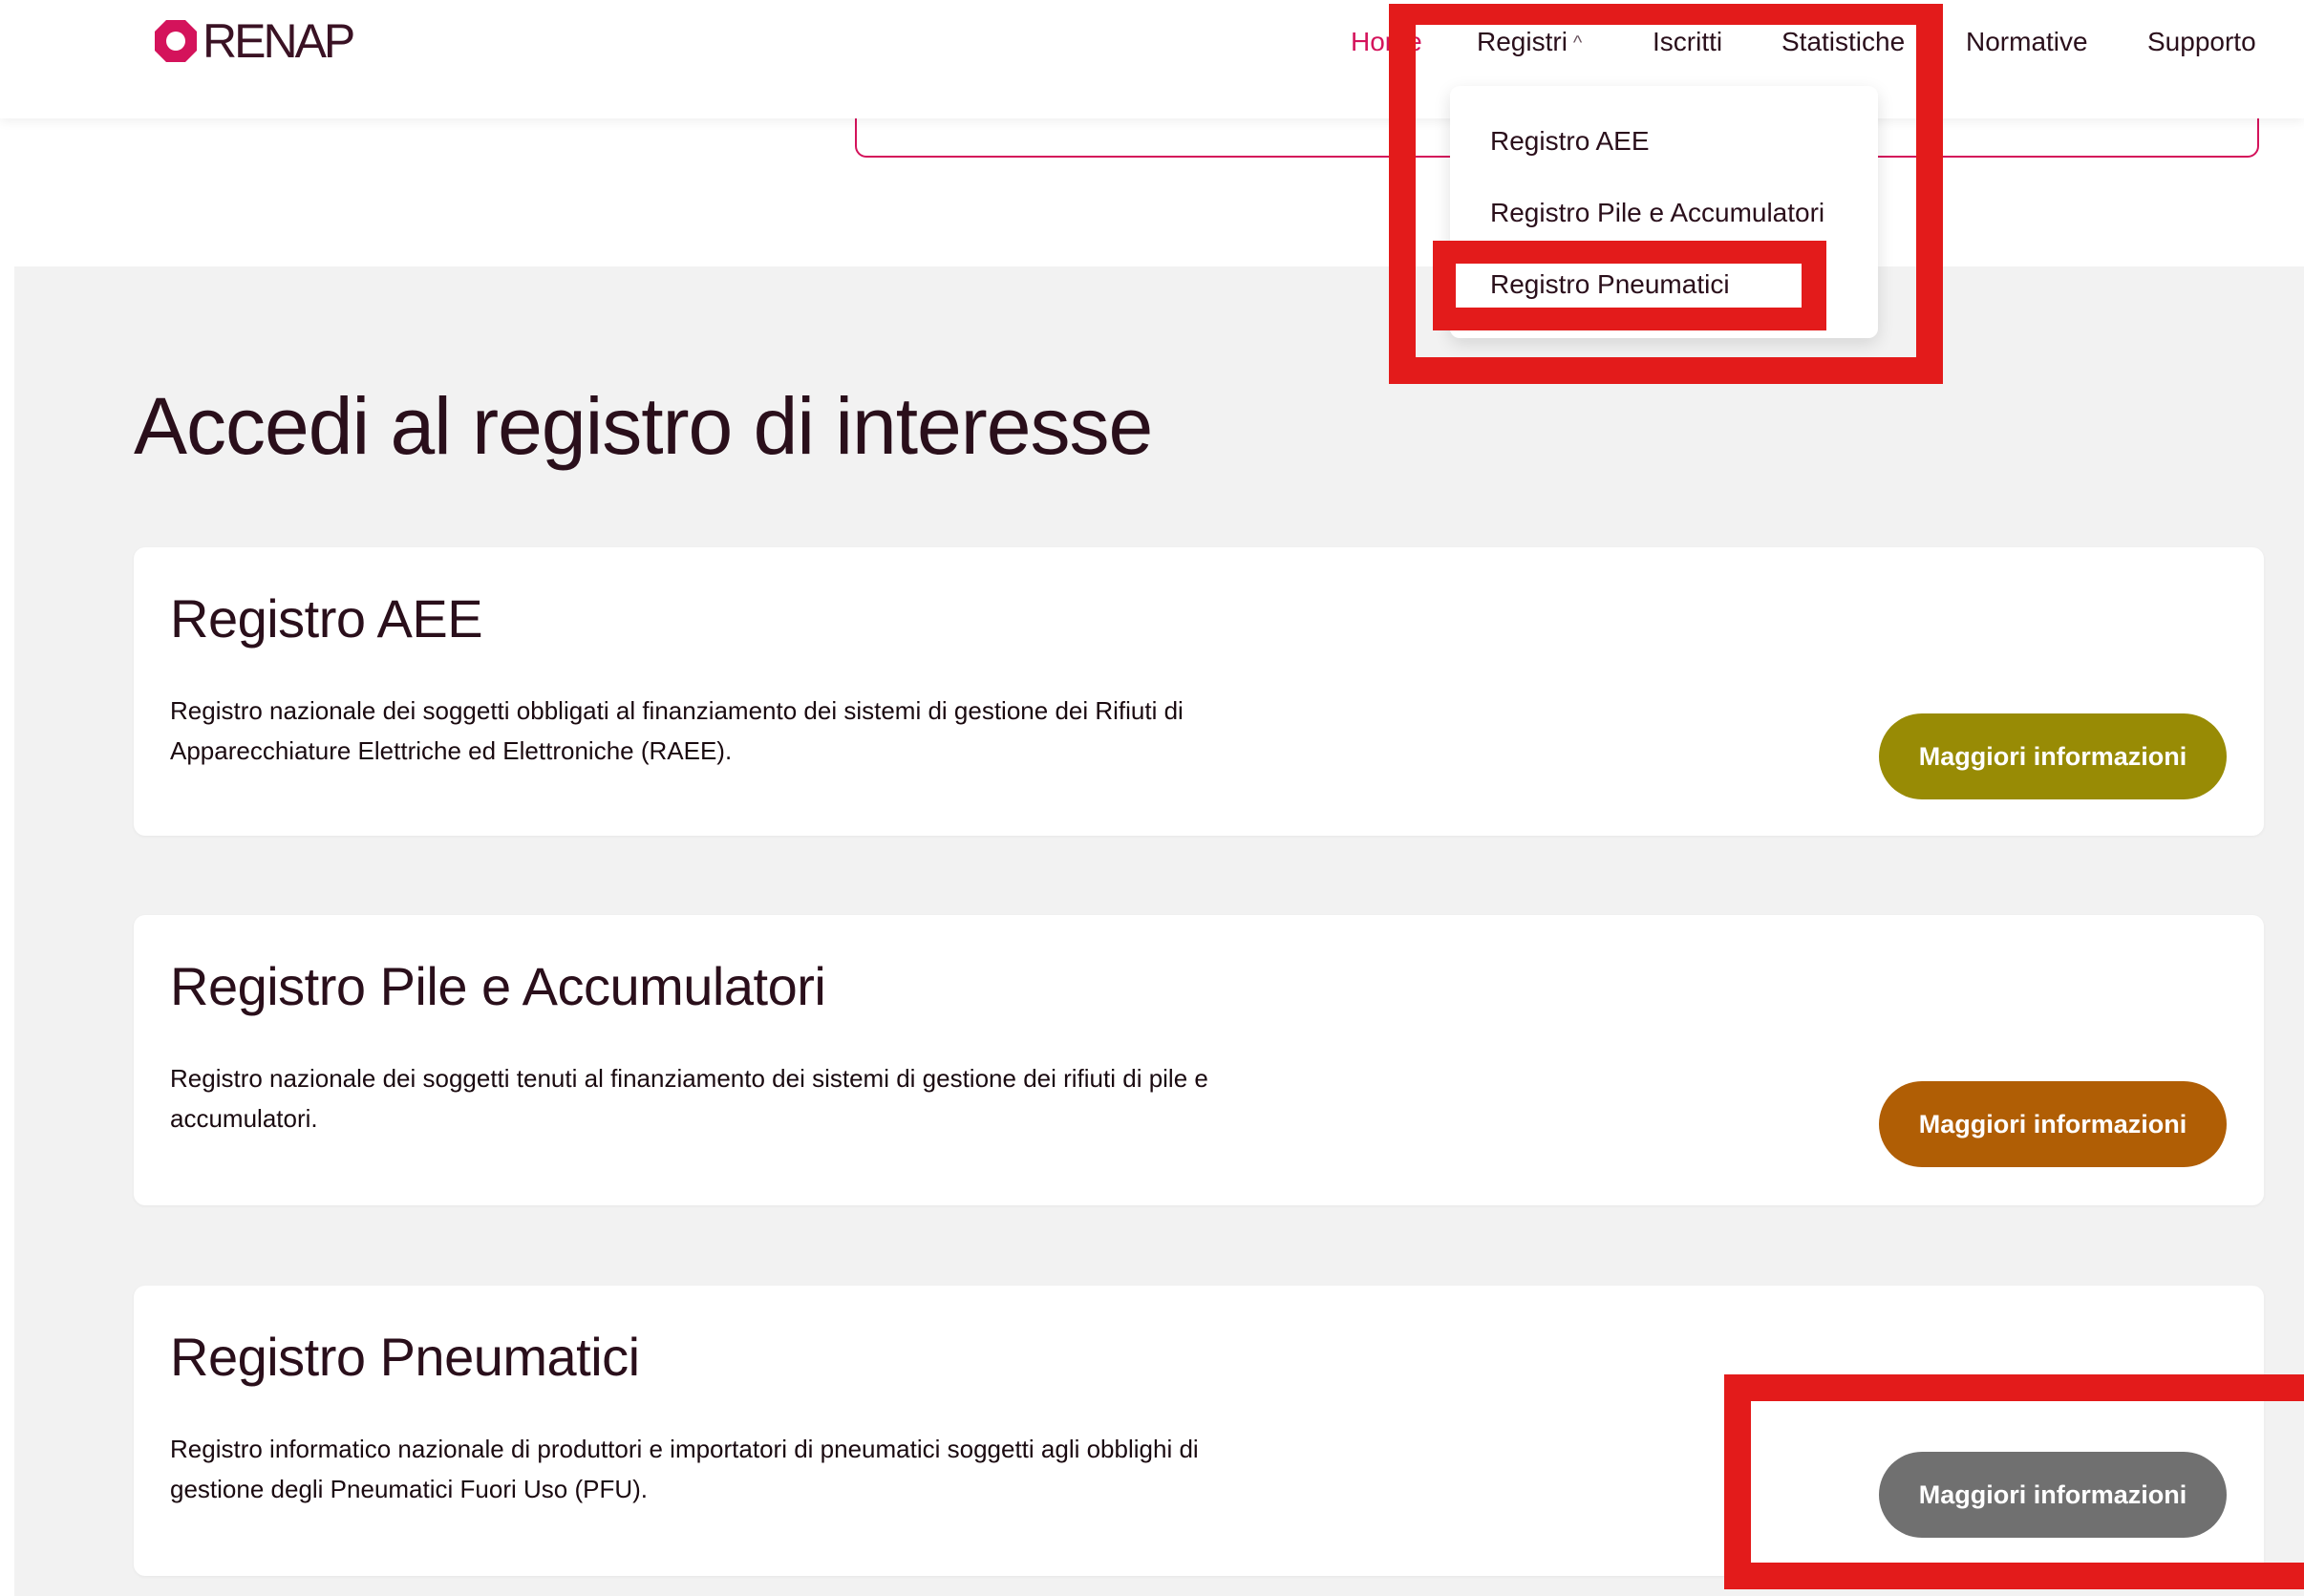  What do you see at coordinates (1843, 42) in the screenshot?
I see `nav-statistiche: Statistiche` at bounding box center [1843, 42].